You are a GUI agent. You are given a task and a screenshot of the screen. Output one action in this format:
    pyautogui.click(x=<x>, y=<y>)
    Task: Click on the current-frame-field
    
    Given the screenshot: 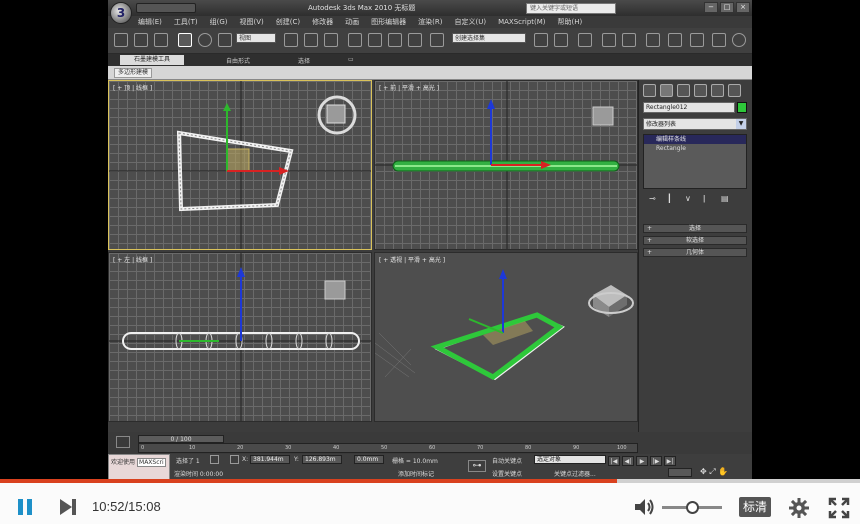 What is the action you would take?
    pyautogui.click(x=680, y=472)
    